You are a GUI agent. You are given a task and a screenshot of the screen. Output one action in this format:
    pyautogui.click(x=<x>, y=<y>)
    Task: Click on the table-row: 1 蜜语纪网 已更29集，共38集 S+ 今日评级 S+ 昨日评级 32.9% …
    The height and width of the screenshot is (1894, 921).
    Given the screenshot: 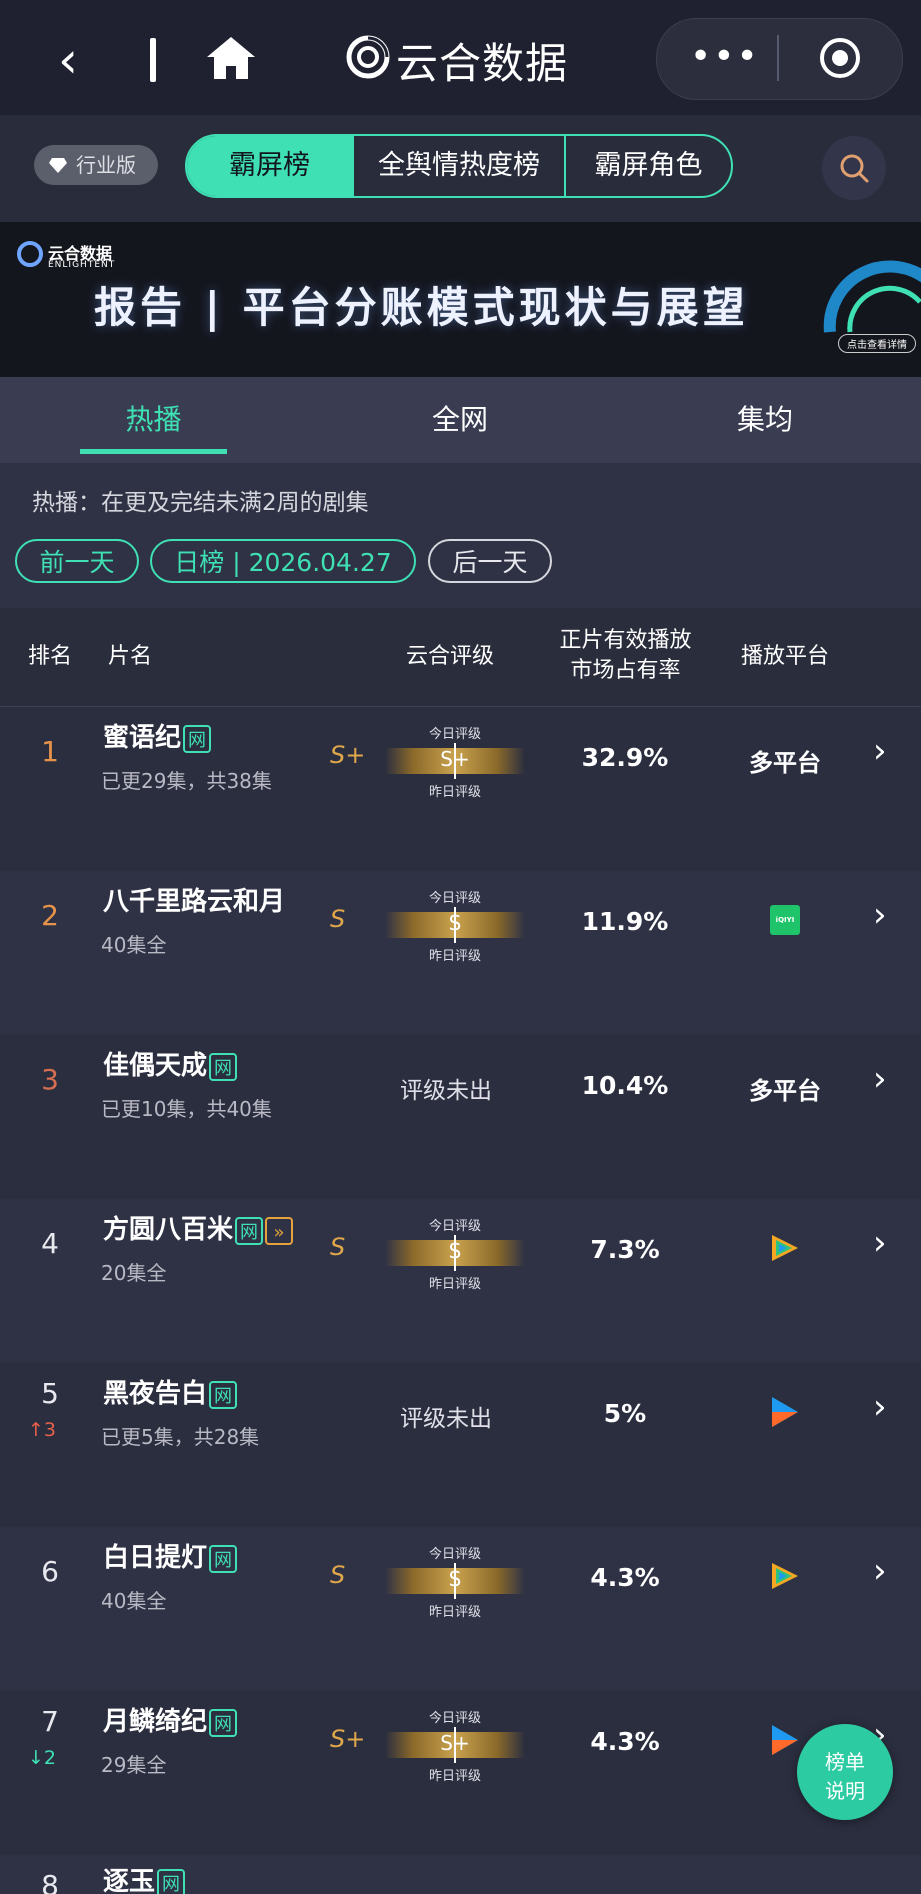 What is the action you would take?
    pyautogui.click(x=460, y=789)
    